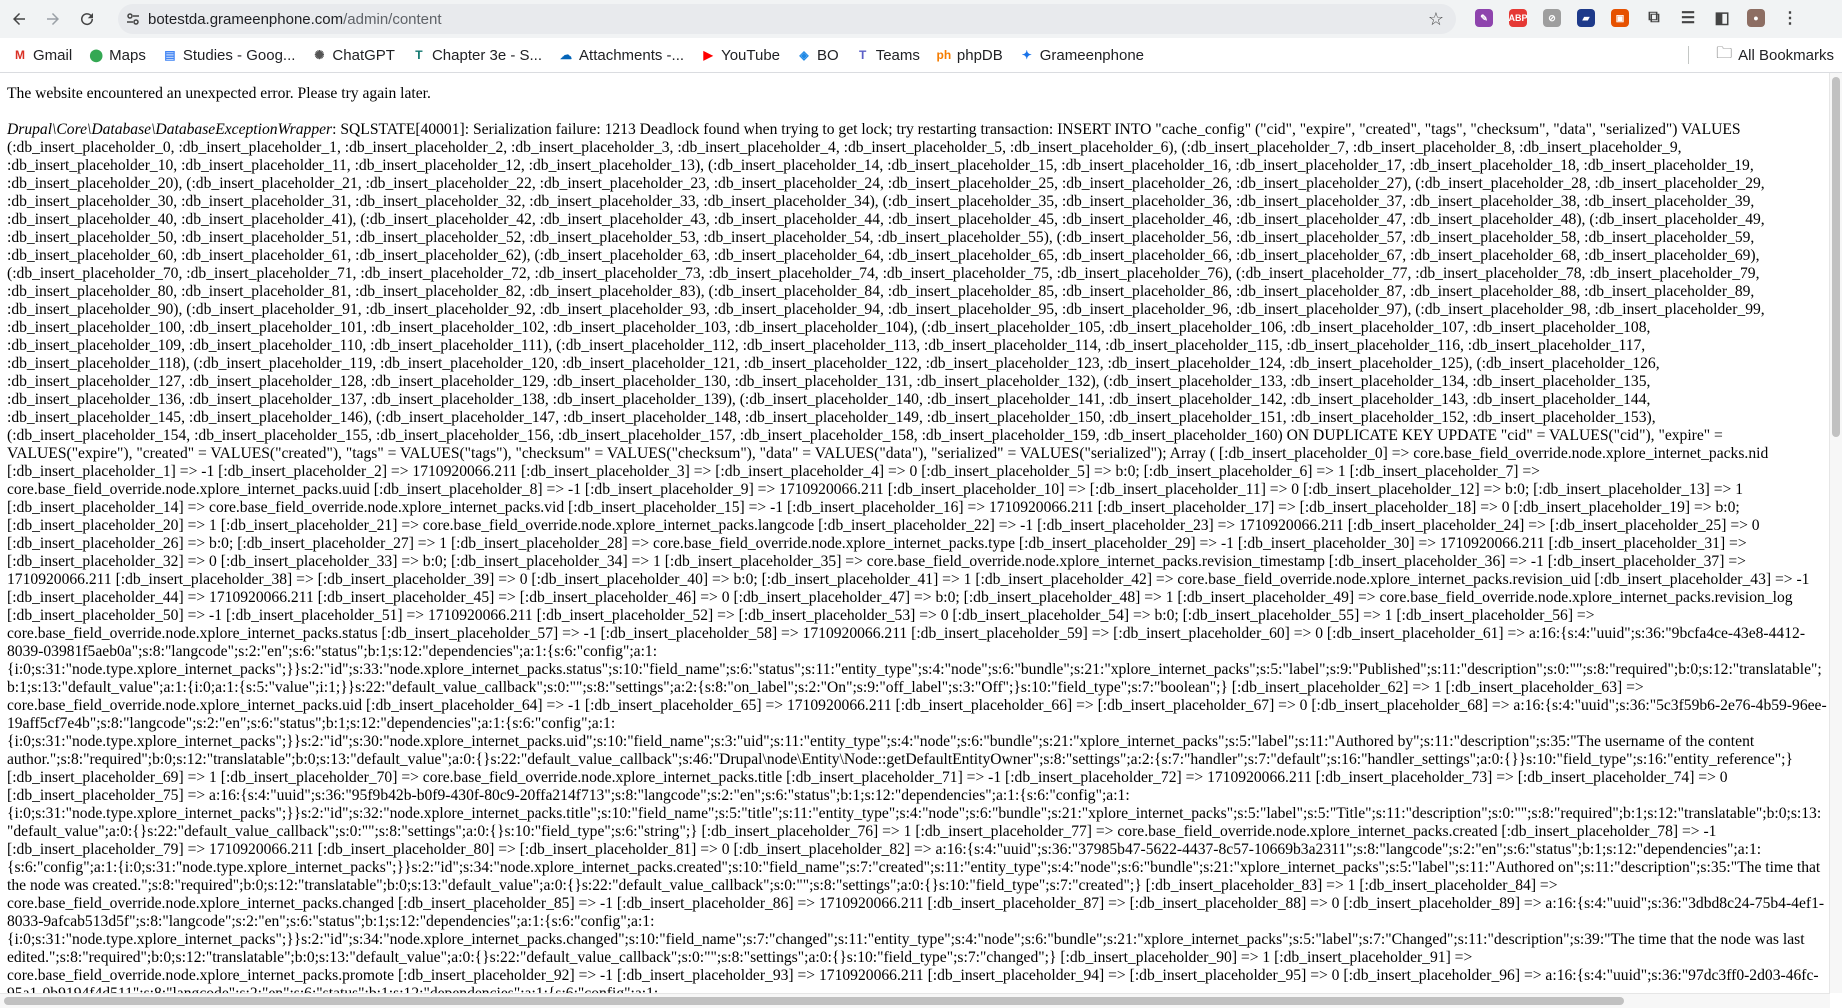 The width and height of the screenshot is (1842, 1008). I want to click on menu-kebab-icon: ⋮, so click(1790, 18).